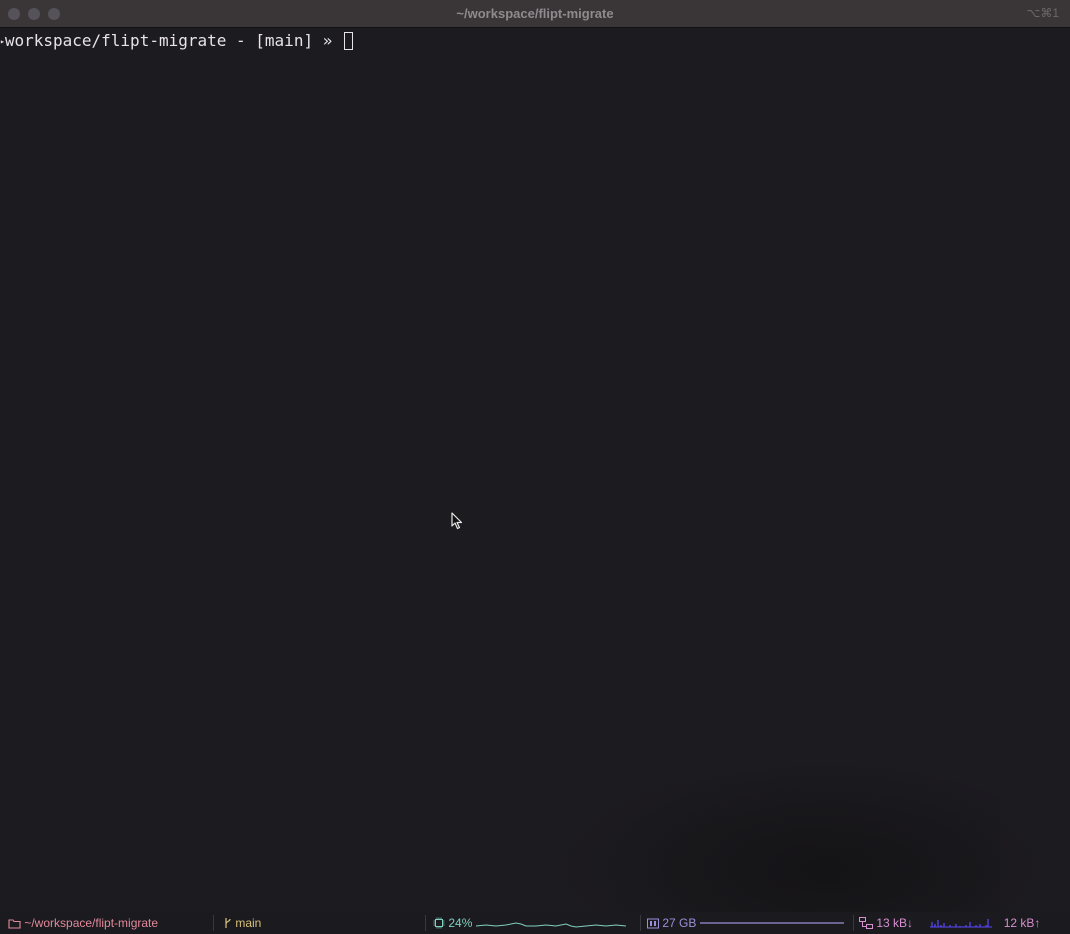 Image resolution: width=1070 pixels, height=934 pixels. What do you see at coordinates (248, 923) in the screenshot?
I see `status-branch-label: main` at bounding box center [248, 923].